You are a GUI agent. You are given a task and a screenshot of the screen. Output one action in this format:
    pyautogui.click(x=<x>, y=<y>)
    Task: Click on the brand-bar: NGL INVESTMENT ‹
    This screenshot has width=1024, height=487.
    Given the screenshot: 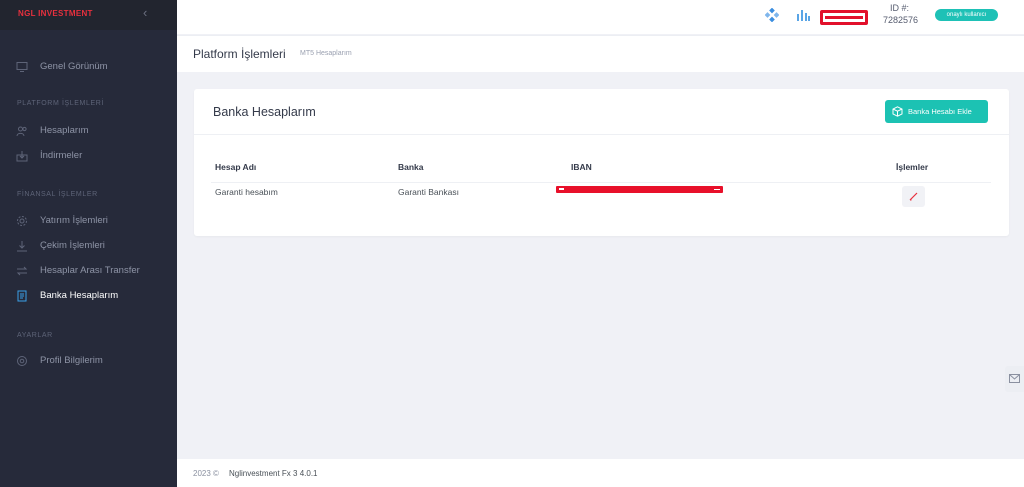 What is the action you would take?
    pyautogui.click(x=88, y=15)
    